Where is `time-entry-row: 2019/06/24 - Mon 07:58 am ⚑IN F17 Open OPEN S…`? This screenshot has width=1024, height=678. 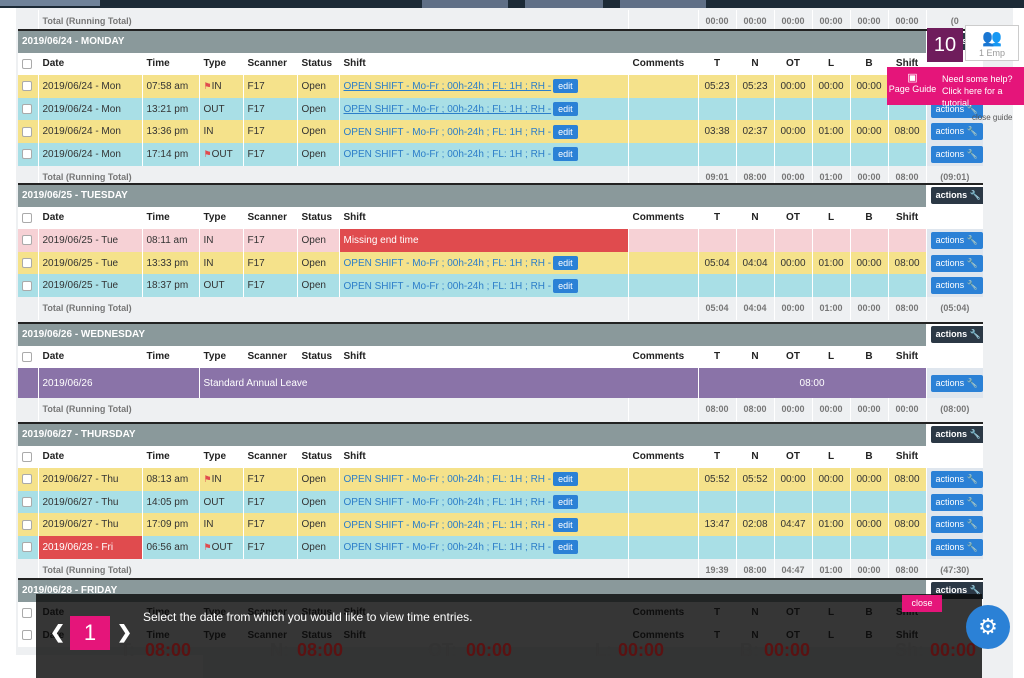 time-entry-row: 2019/06/24 - Mon 07:58 am ⚑IN F17 Open OPEN S… is located at coordinates (501, 86).